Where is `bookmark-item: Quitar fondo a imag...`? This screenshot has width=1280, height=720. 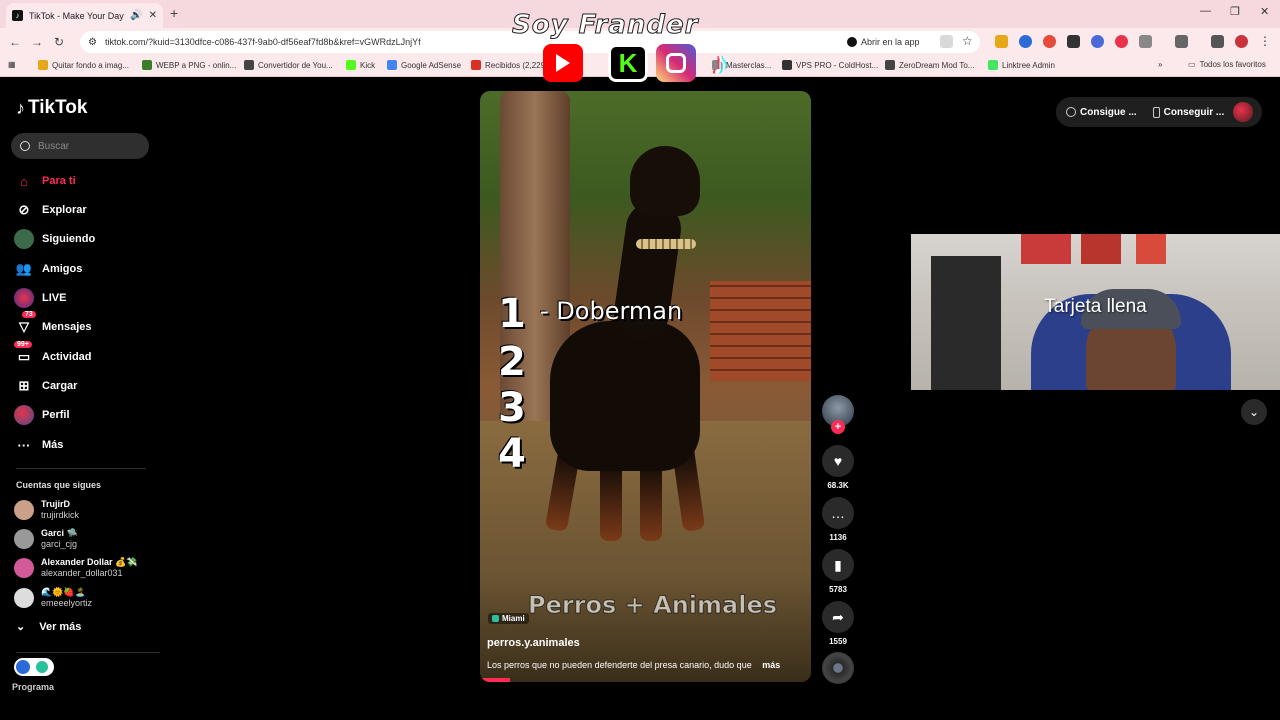 bookmark-item: Quitar fondo a imag... is located at coordinates (83, 65).